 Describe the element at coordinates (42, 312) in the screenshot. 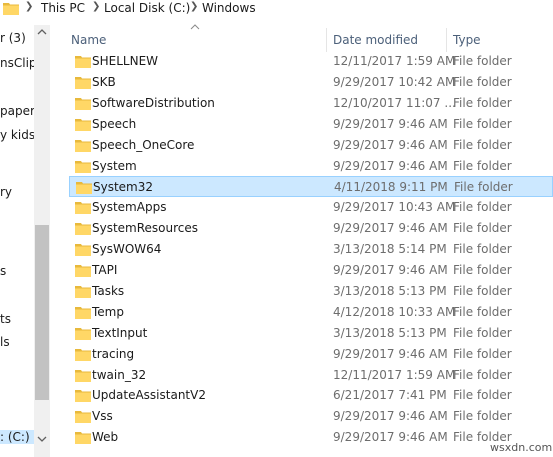

I see `scroll-thumb` at that location.